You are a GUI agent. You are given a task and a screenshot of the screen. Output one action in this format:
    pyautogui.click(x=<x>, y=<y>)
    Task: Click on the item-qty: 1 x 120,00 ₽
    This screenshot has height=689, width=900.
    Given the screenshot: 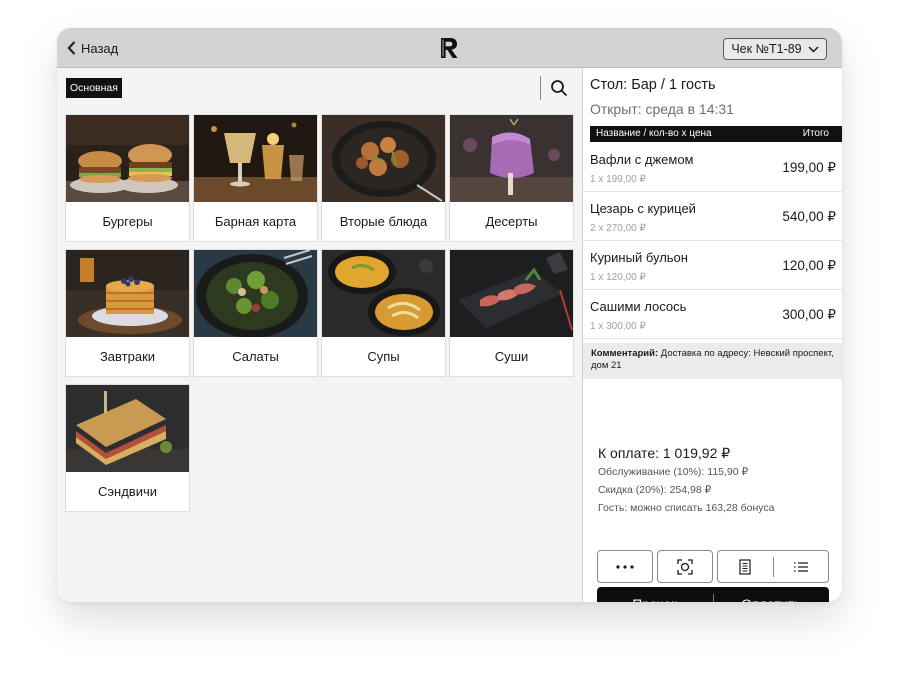 What is the action you would take?
    pyautogui.click(x=618, y=277)
    